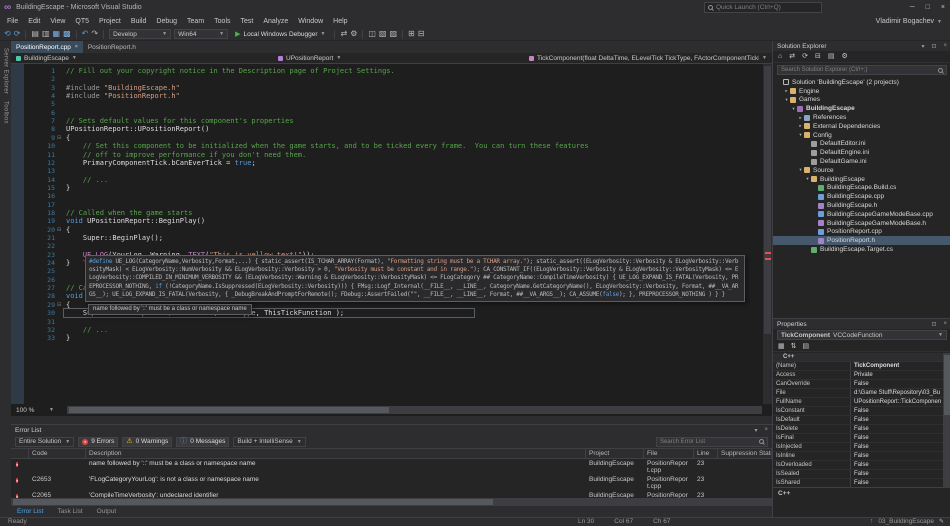 Image resolution: width=950 pixels, height=526 pixels. Describe the element at coordinates (82, 21) in the screenshot. I see `menu-qt5: QT5` at that location.